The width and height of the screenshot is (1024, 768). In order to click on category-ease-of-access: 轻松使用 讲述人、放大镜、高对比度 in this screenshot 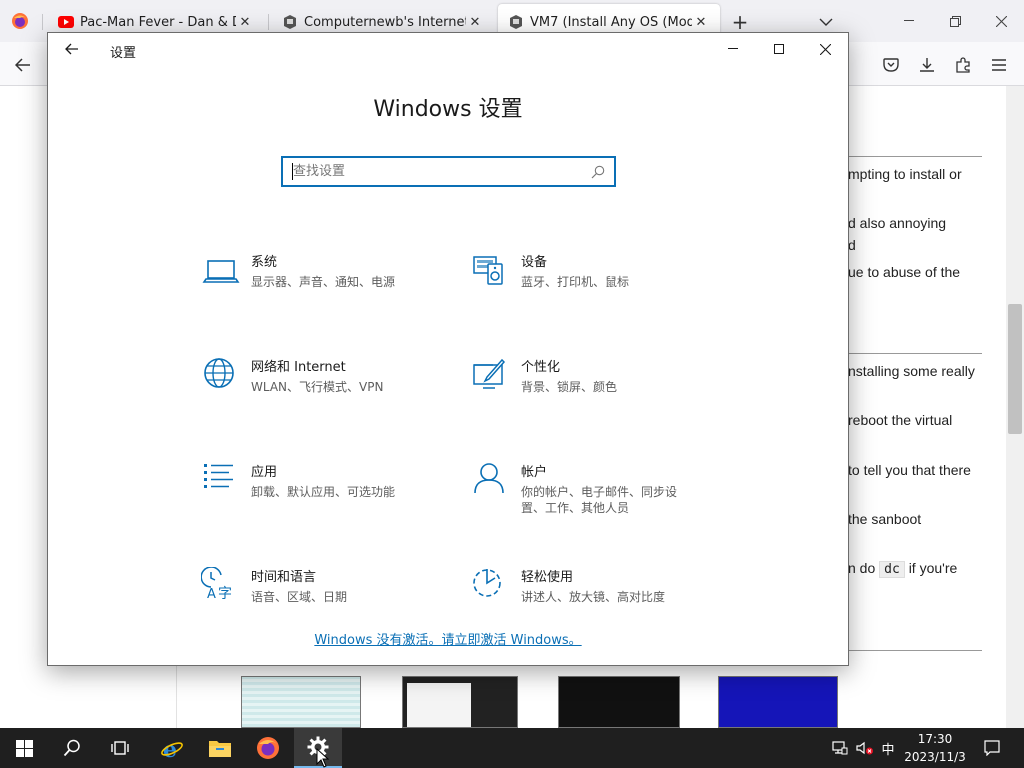, I will do `click(596, 599)`.